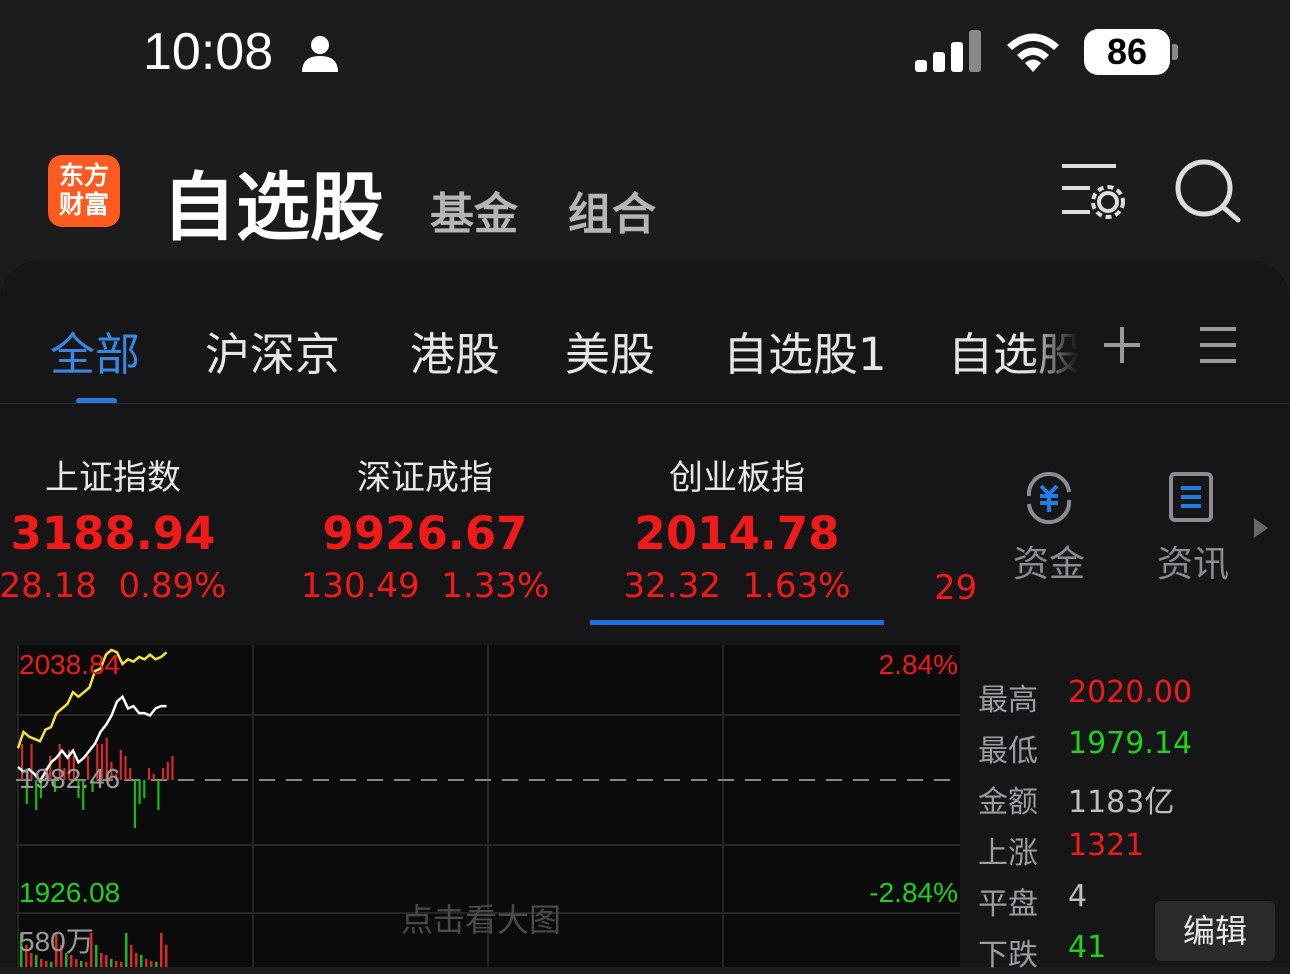  What do you see at coordinates (70, 778) in the screenshot?
I see `prev-close-label: 1982.46` at bounding box center [70, 778].